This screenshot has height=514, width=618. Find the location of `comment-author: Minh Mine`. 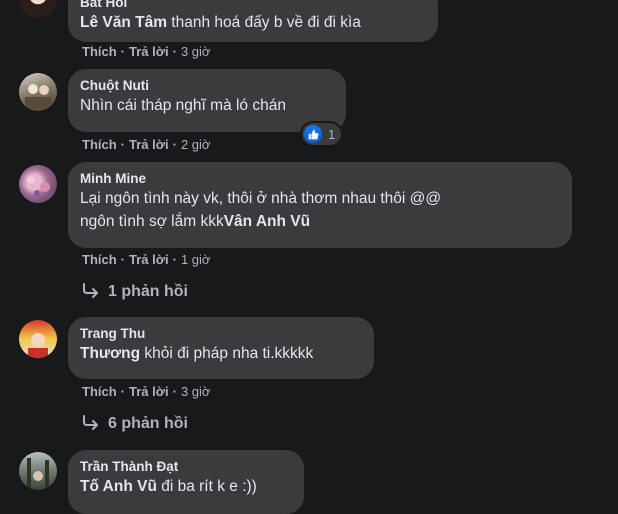

comment-author: Minh Mine is located at coordinates (320, 178).